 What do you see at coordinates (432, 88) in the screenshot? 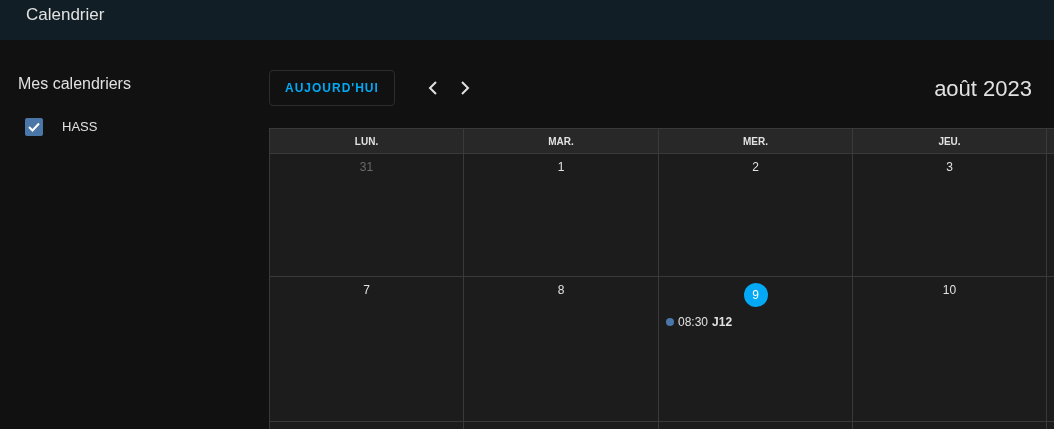
I see `chevron-left-icon` at bounding box center [432, 88].